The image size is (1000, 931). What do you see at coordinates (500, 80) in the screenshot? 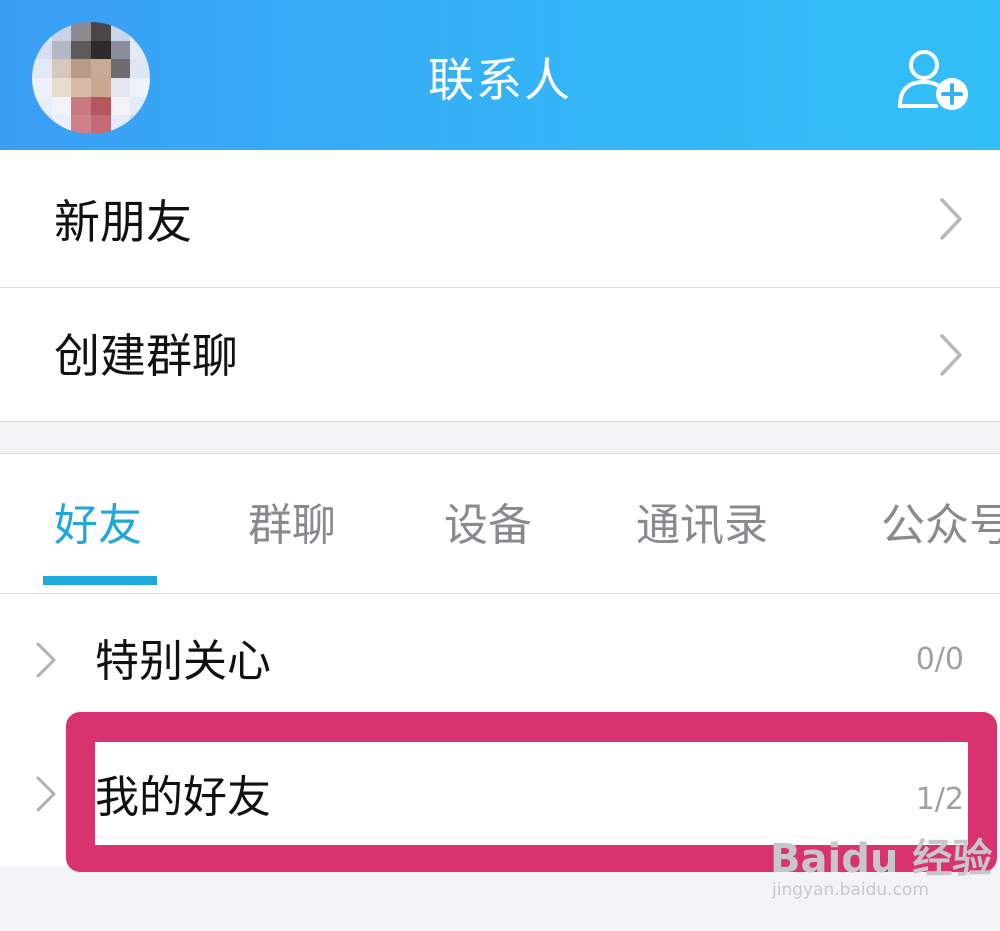
I see `page-title: 联系人` at bounding box center [500, 80].